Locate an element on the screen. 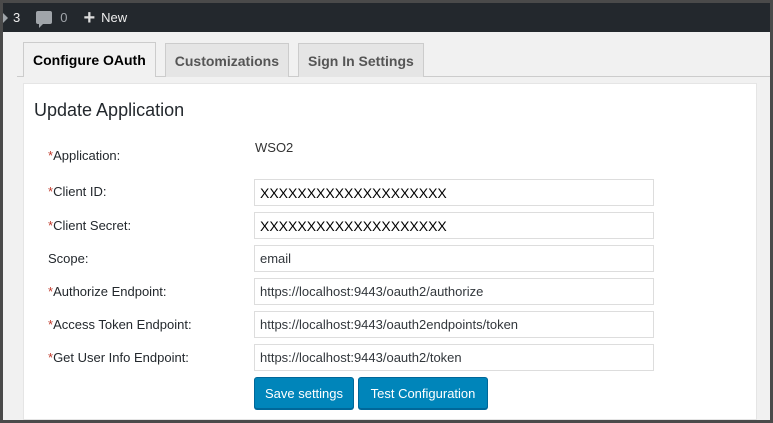 This screenshot has height=423, width=773. client-id-input: XXXXXXXXXXXXXXXXXXXX is located at coordinates (454, 192).